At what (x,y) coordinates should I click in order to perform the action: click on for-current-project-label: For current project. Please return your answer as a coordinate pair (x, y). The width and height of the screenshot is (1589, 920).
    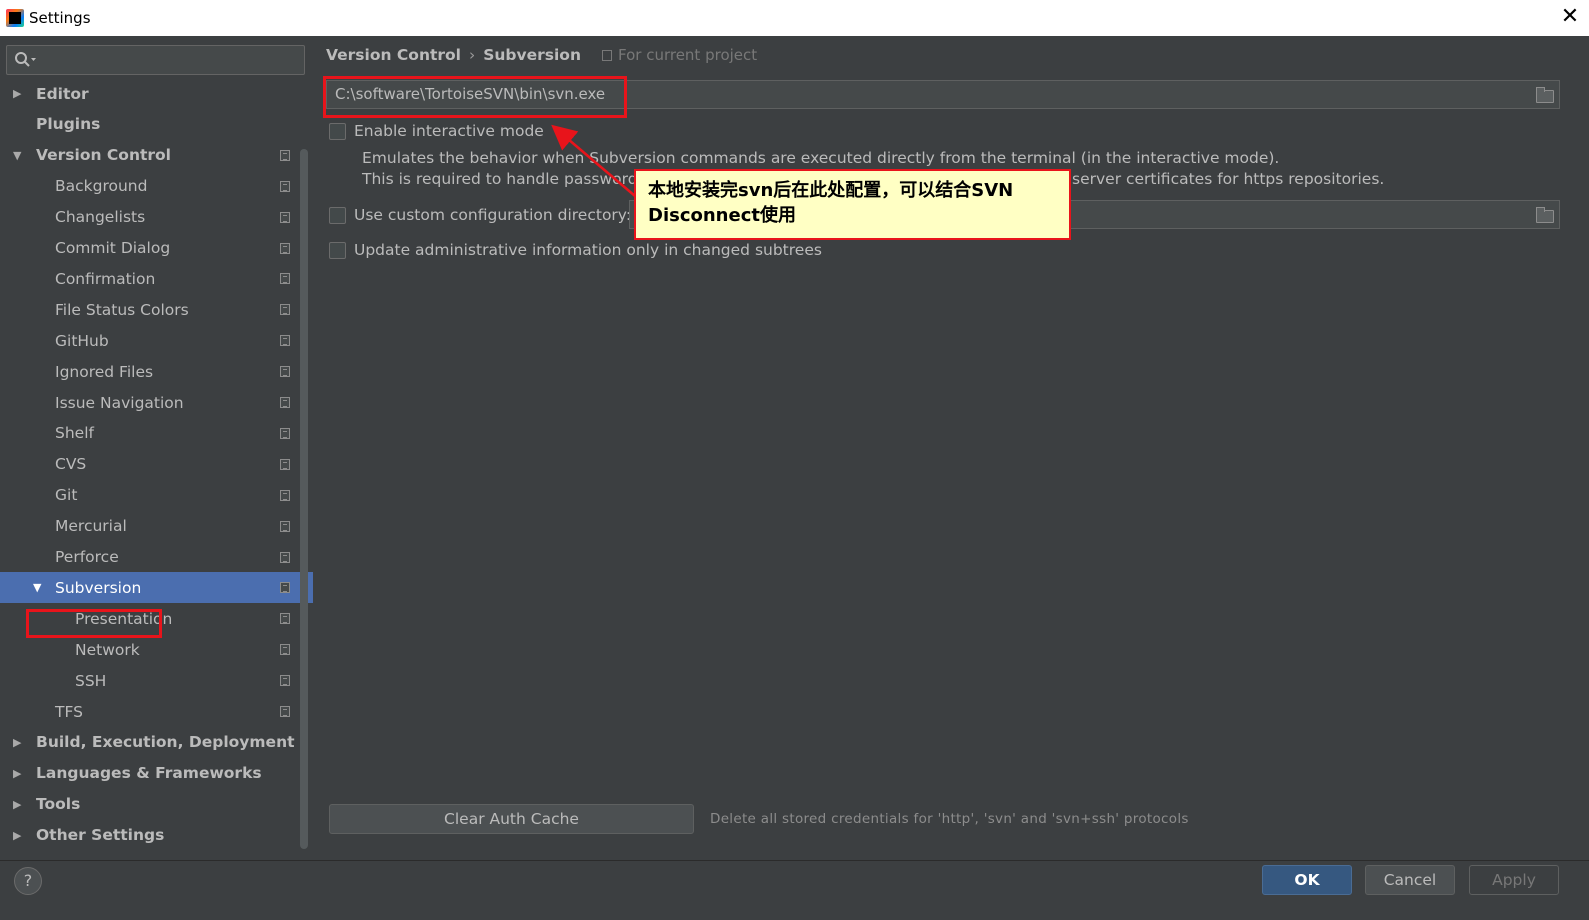
    Looking at the image, I should click on (679, 55).